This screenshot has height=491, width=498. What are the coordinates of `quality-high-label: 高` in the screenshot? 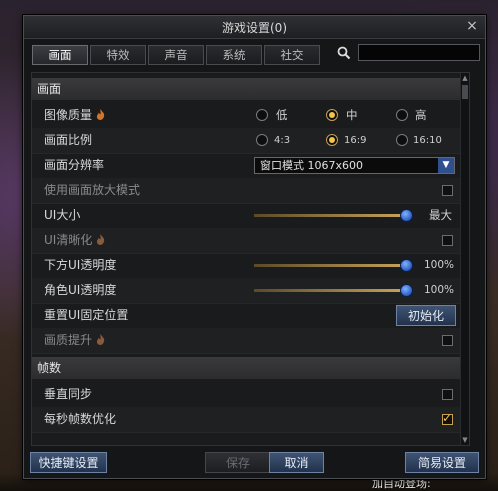 It's located at (421, 115).